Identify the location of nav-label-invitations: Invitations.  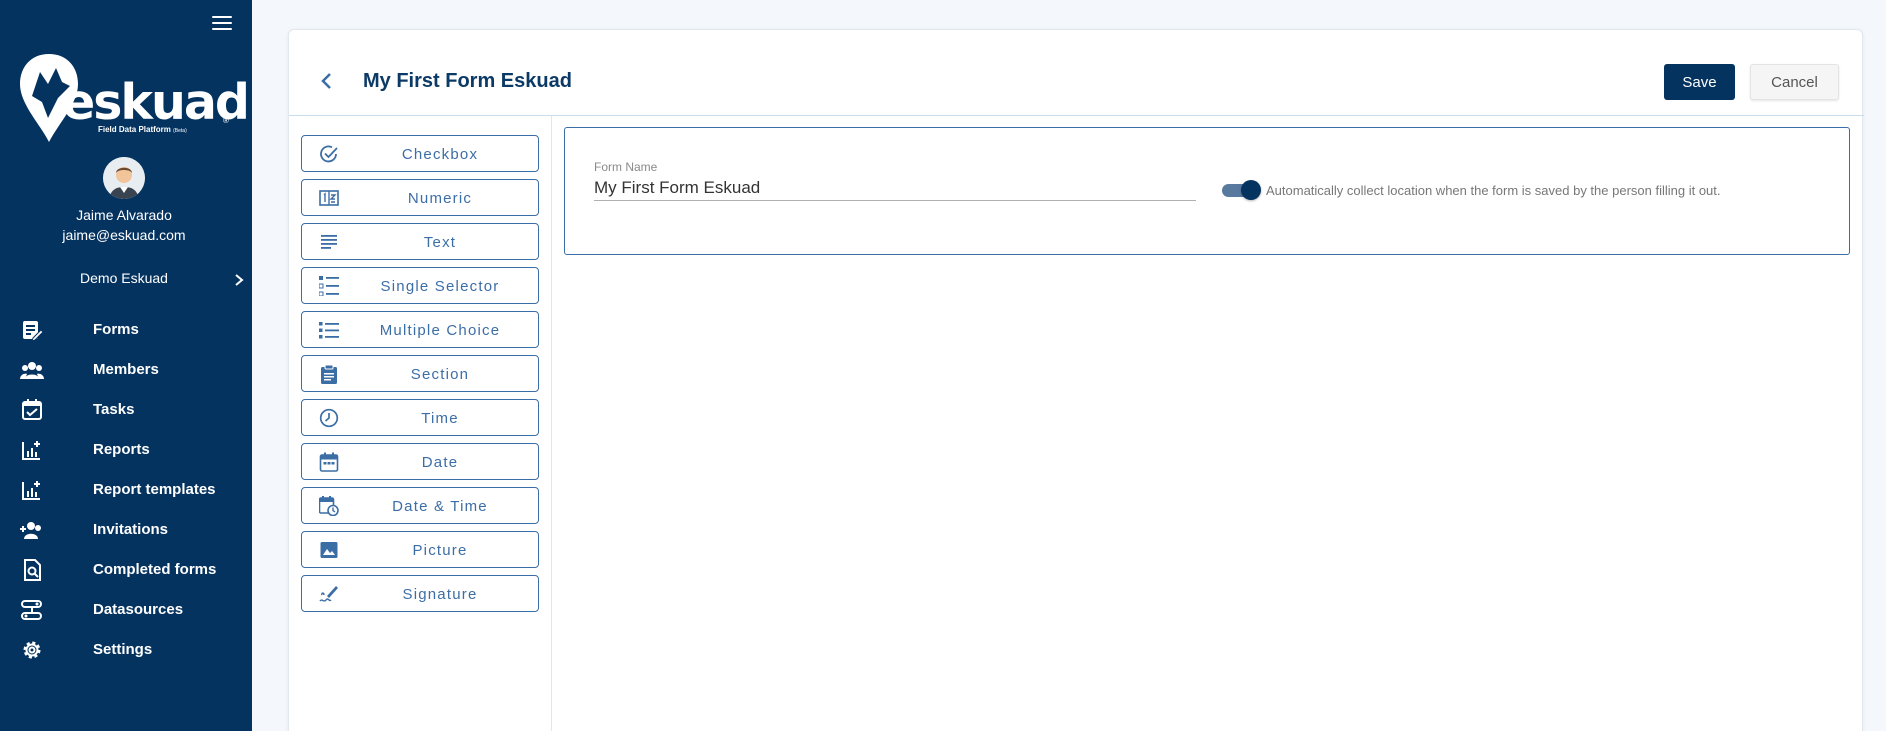
(131, 529).